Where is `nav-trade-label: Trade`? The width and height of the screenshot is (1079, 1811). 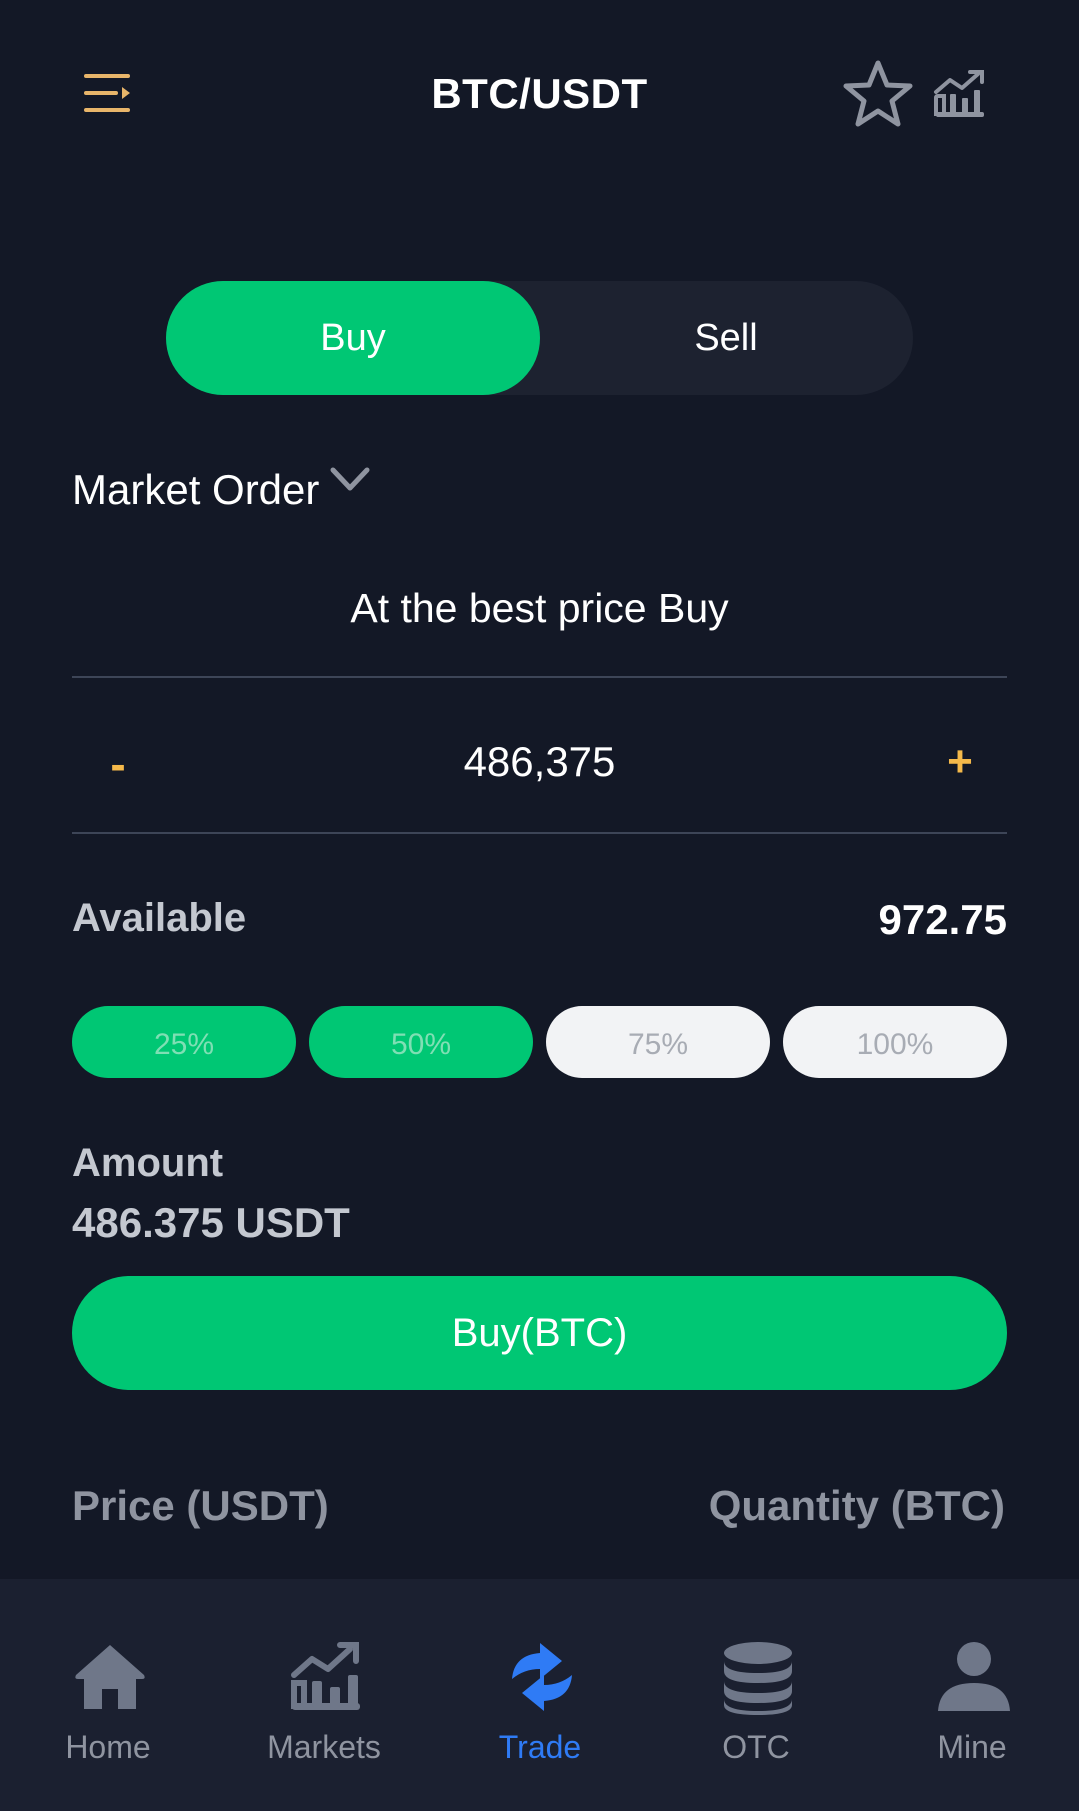
nav-trade-label: Trade is located at coordinates (540, 1747).